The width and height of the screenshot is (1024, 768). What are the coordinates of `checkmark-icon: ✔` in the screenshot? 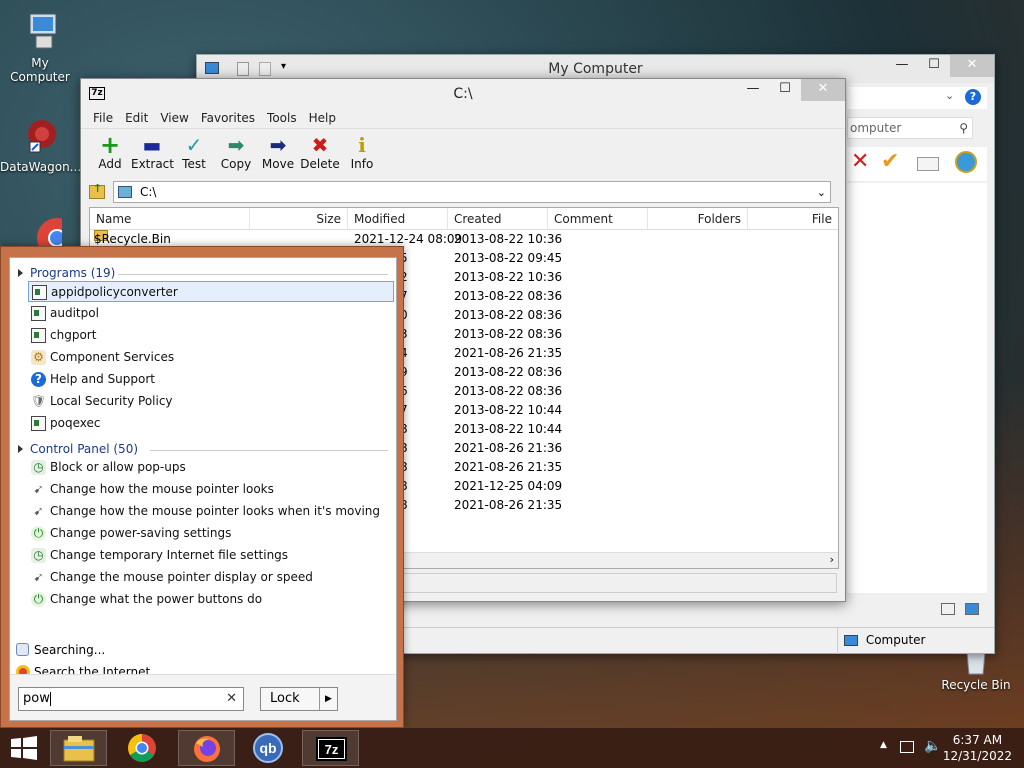 It's located at (890, 161).